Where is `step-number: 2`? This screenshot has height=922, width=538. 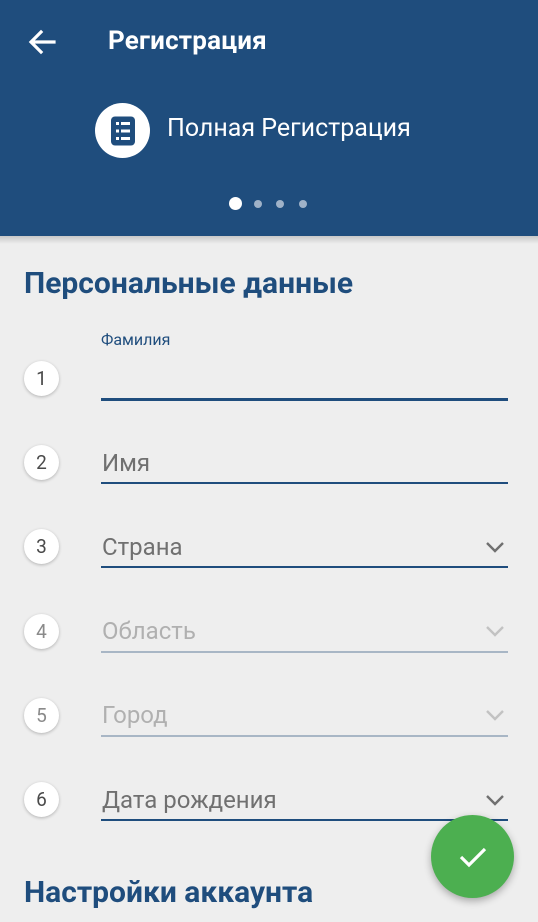 step-number: 2 is located at coordinates (41, 462).